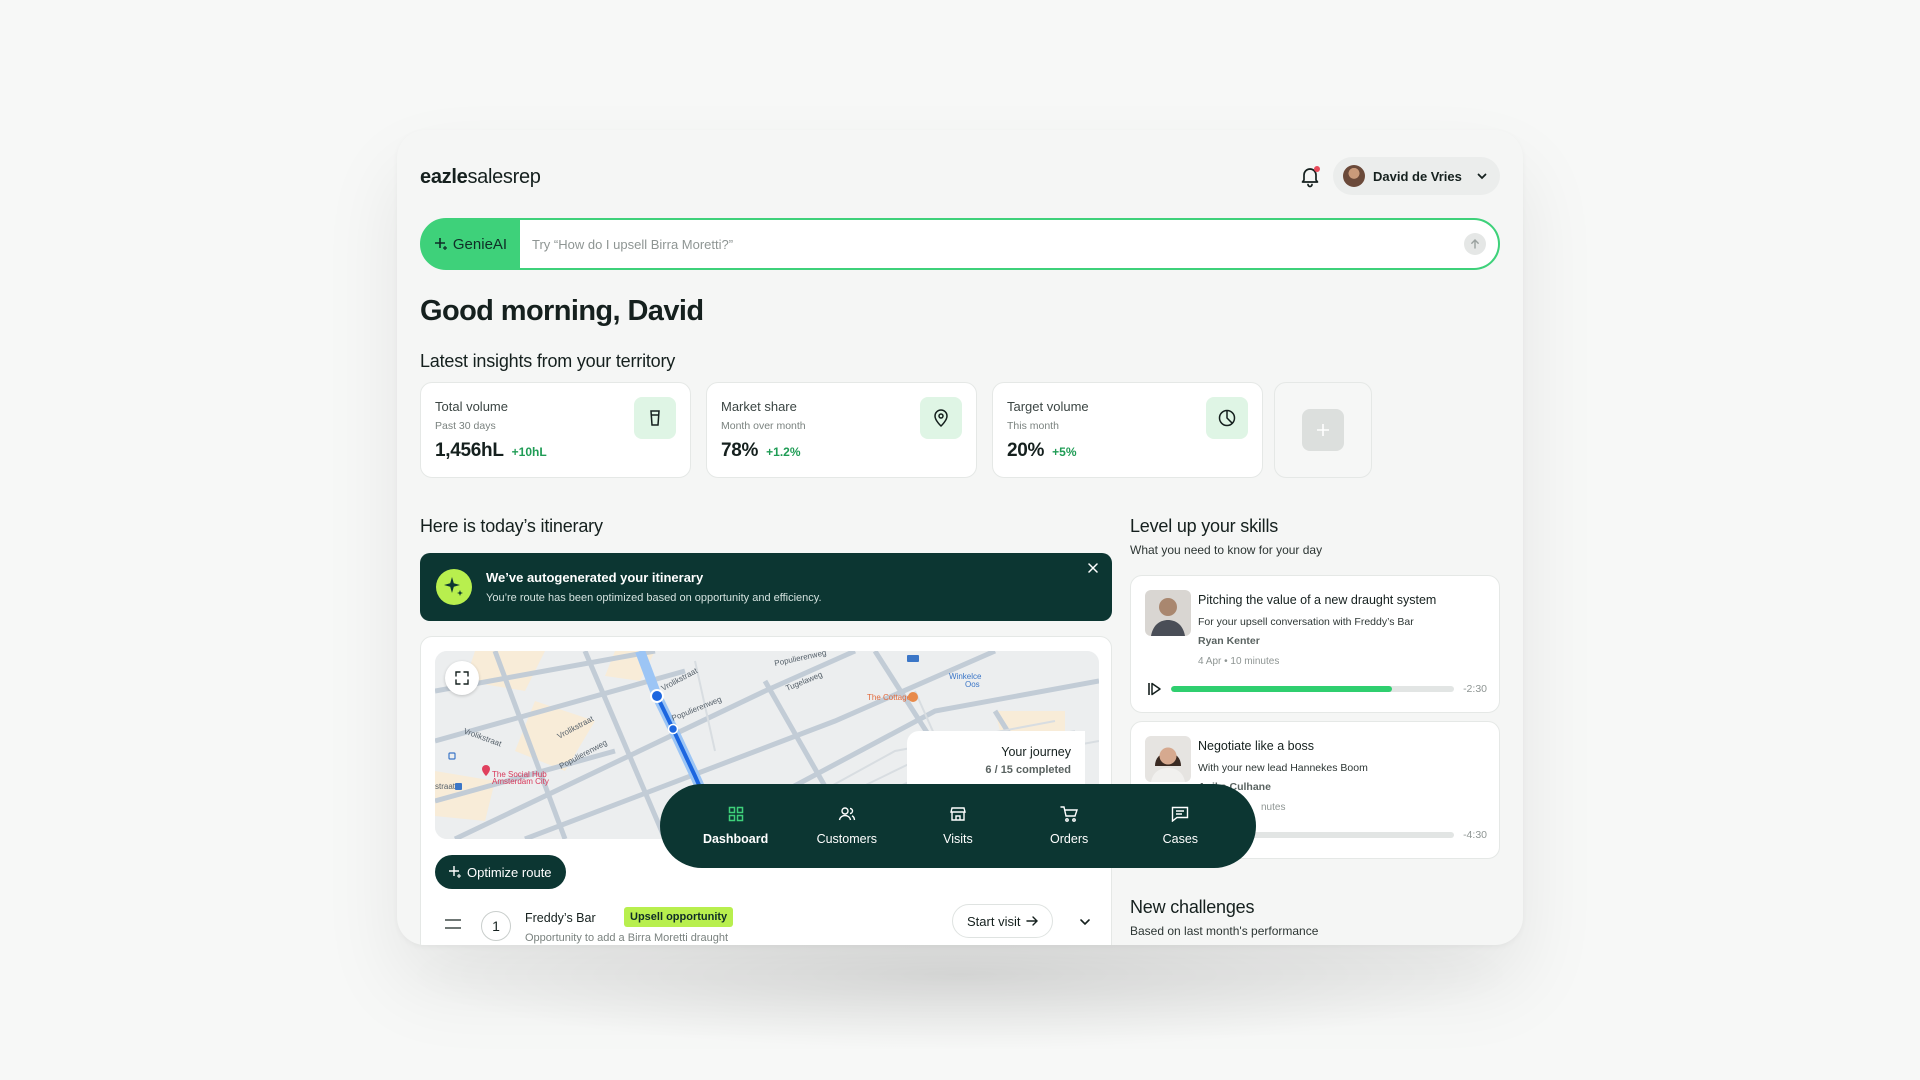 This screenshot has width=1920, height=1080. Describe the element at coordinates (1317, 169) in the screenshot. I see `notification-dot` at that location.